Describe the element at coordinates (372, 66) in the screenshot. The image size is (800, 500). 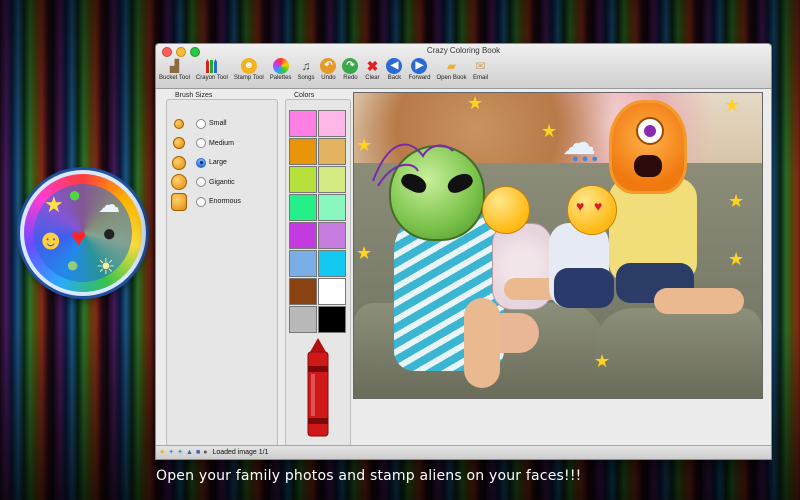
I see `clear-x-icon: ✖` at that location.